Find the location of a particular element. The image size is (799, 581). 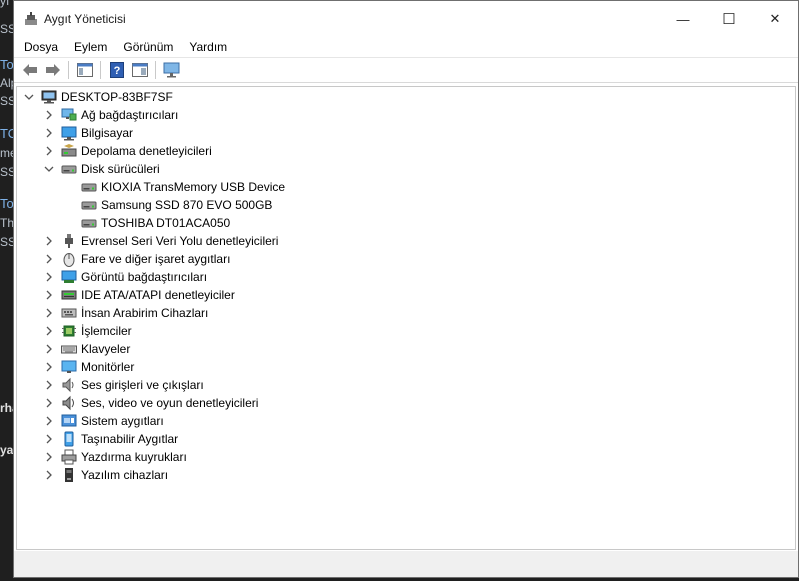

tree-device: Samsung SSD 870 EVO 500GB is located at coordinates (167, 205).